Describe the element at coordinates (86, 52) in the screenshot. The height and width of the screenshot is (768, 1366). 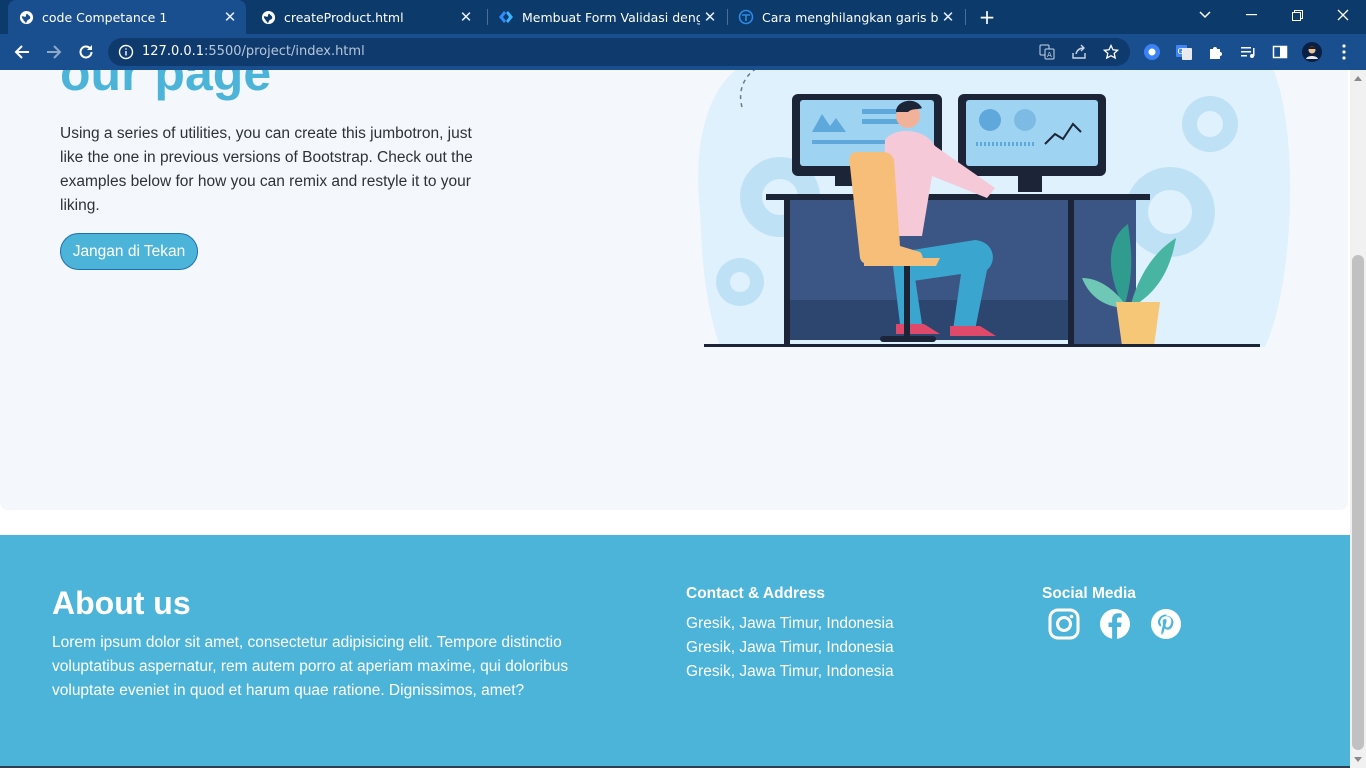
I see `reload-button` at that location.